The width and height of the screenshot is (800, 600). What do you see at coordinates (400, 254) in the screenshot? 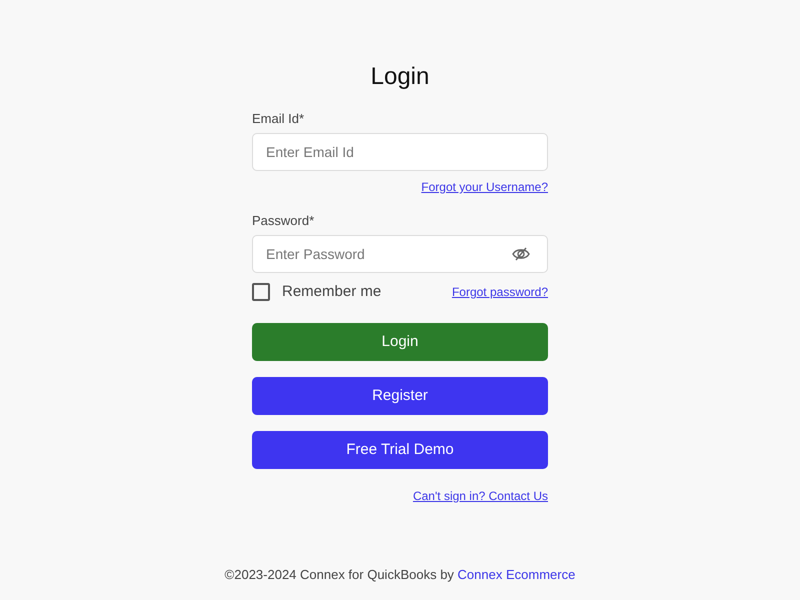
I see `password-input: Enter Password` at bounding box center [400, 254].